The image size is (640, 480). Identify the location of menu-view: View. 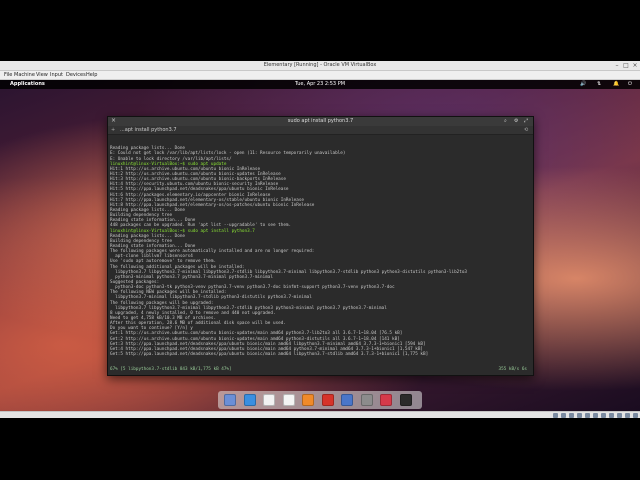
(42, 75).